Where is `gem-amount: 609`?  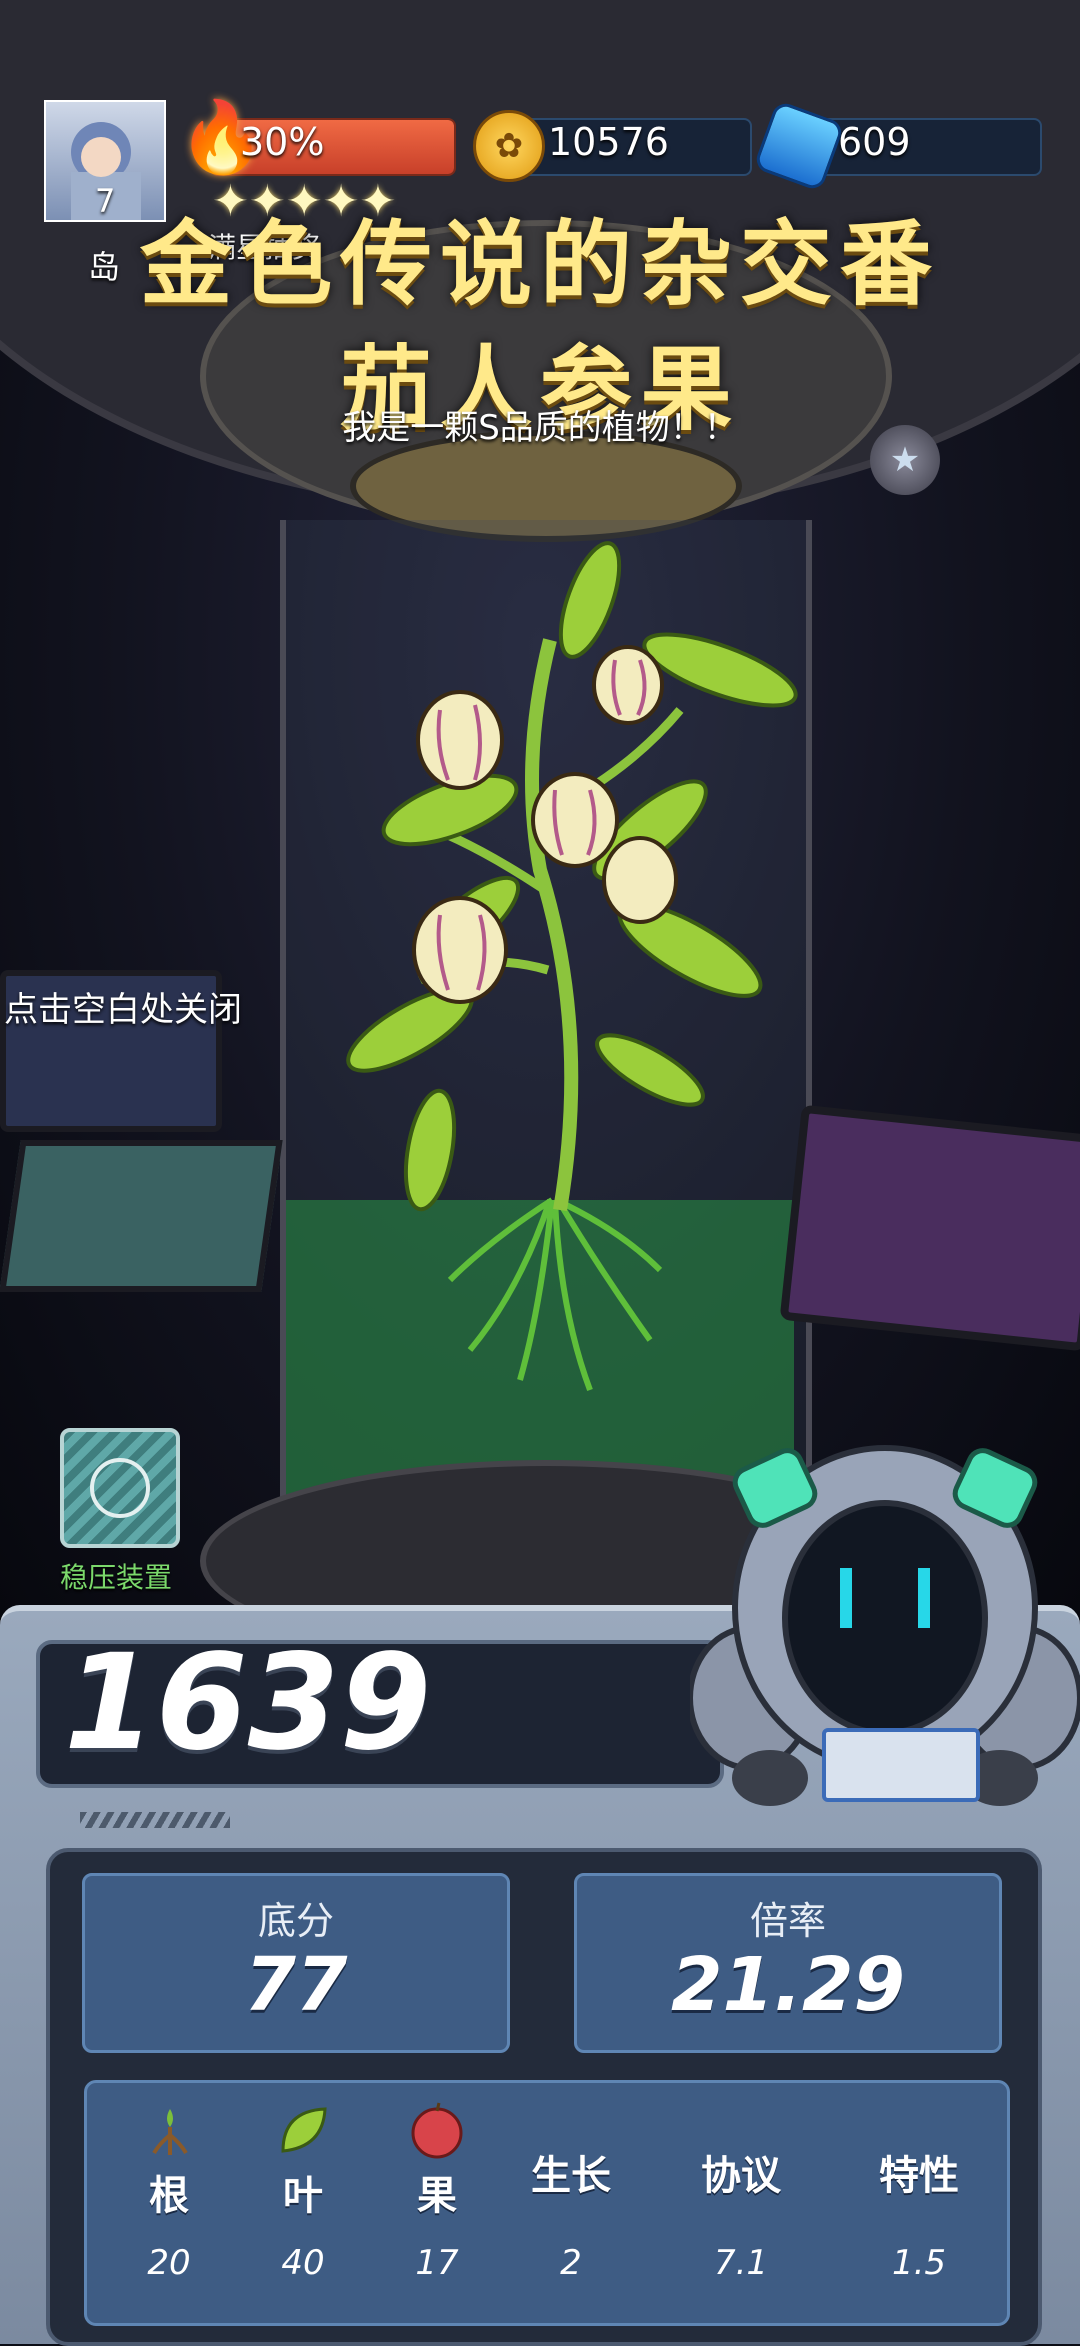
gem-amount: 609 is located at coordinates (874, 142).